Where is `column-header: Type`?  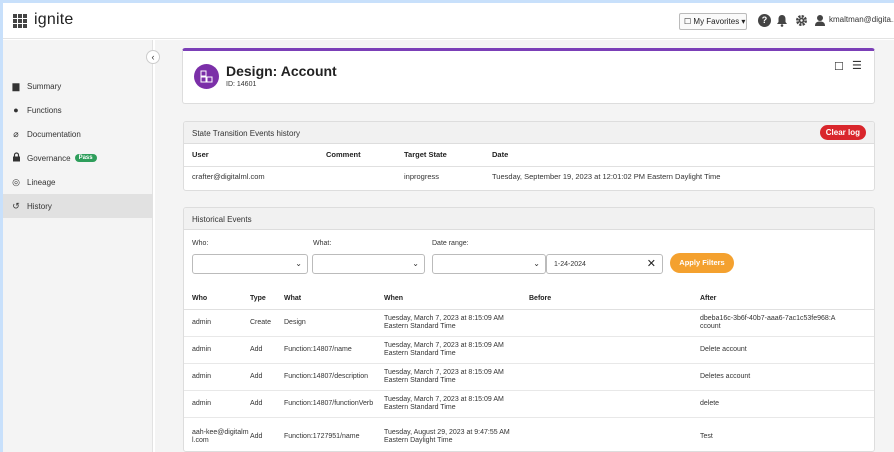 column-header: Type is located at coordinates (267, 299).